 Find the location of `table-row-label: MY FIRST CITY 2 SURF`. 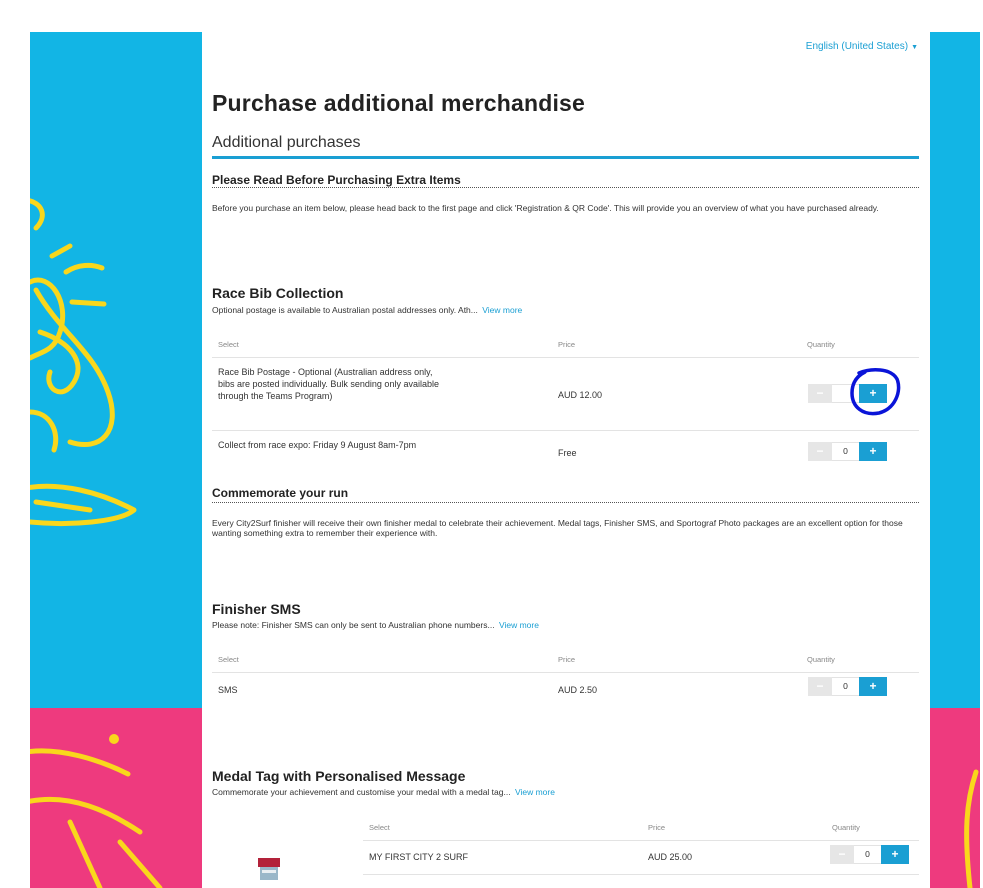

table-row-label: MY FIRST CITY 2 SURF is located at coordinates (419, 857).